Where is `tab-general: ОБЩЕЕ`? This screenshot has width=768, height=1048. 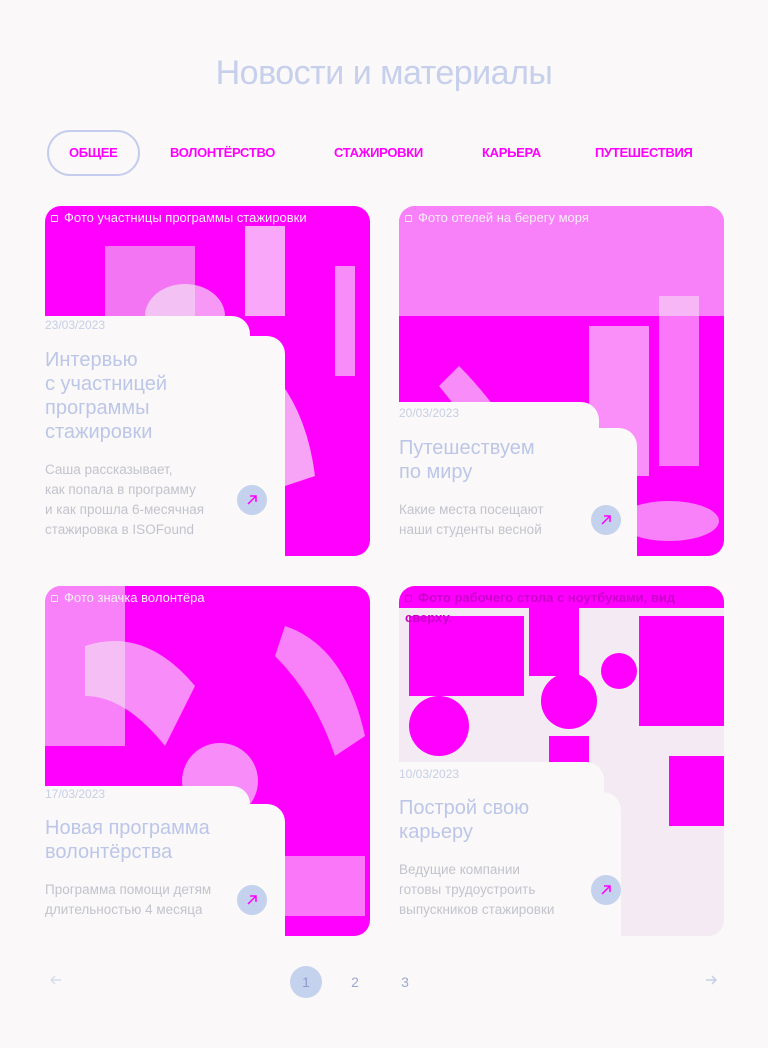
tab-general: ОБЩЕЕ is located at coordinates (93, 153).